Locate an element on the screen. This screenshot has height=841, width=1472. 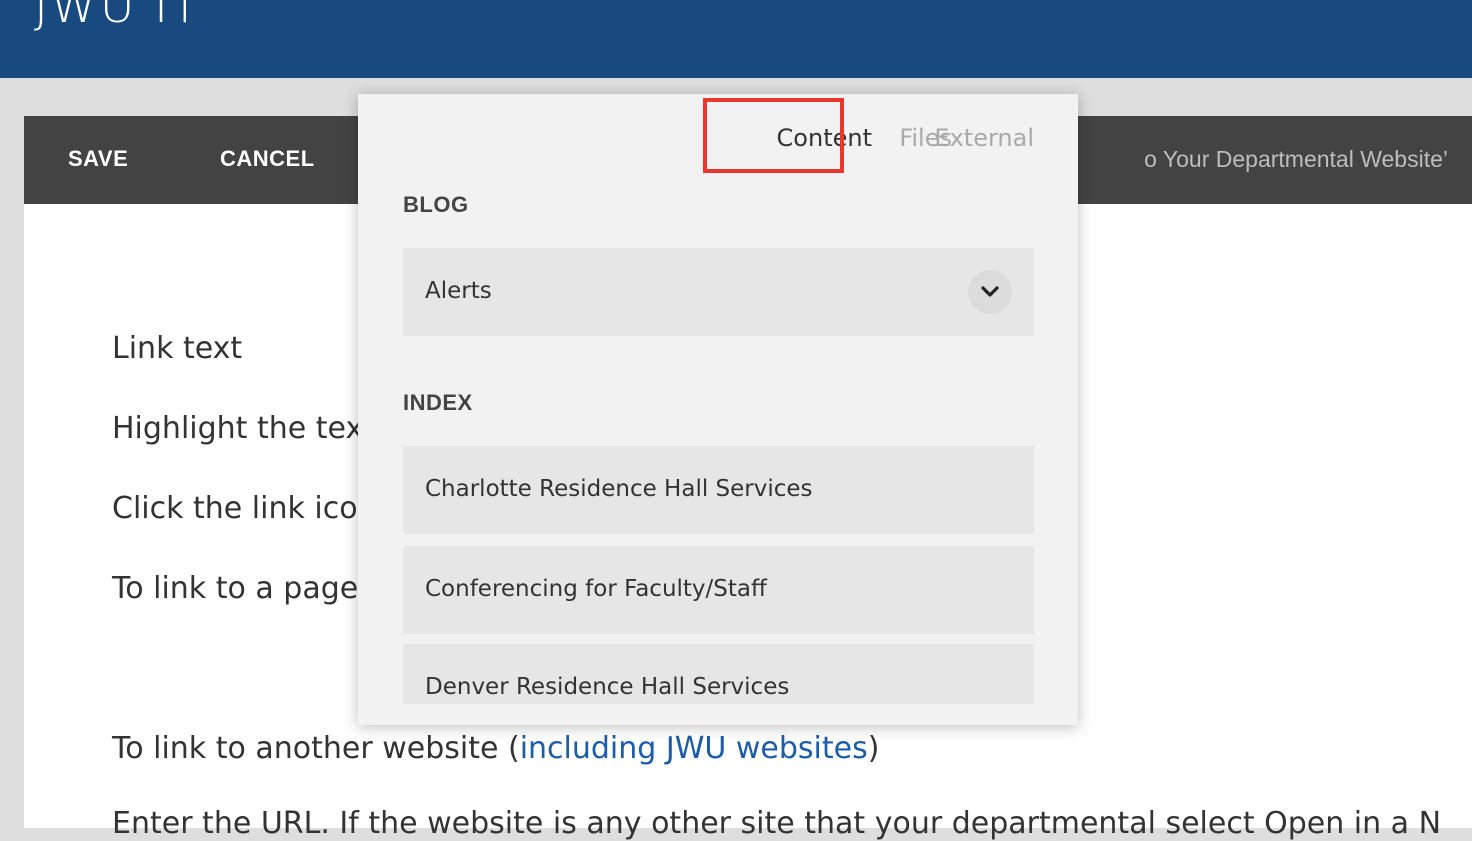
jwu-websites-link: including JWU websites is located at coordinates (694, 748).